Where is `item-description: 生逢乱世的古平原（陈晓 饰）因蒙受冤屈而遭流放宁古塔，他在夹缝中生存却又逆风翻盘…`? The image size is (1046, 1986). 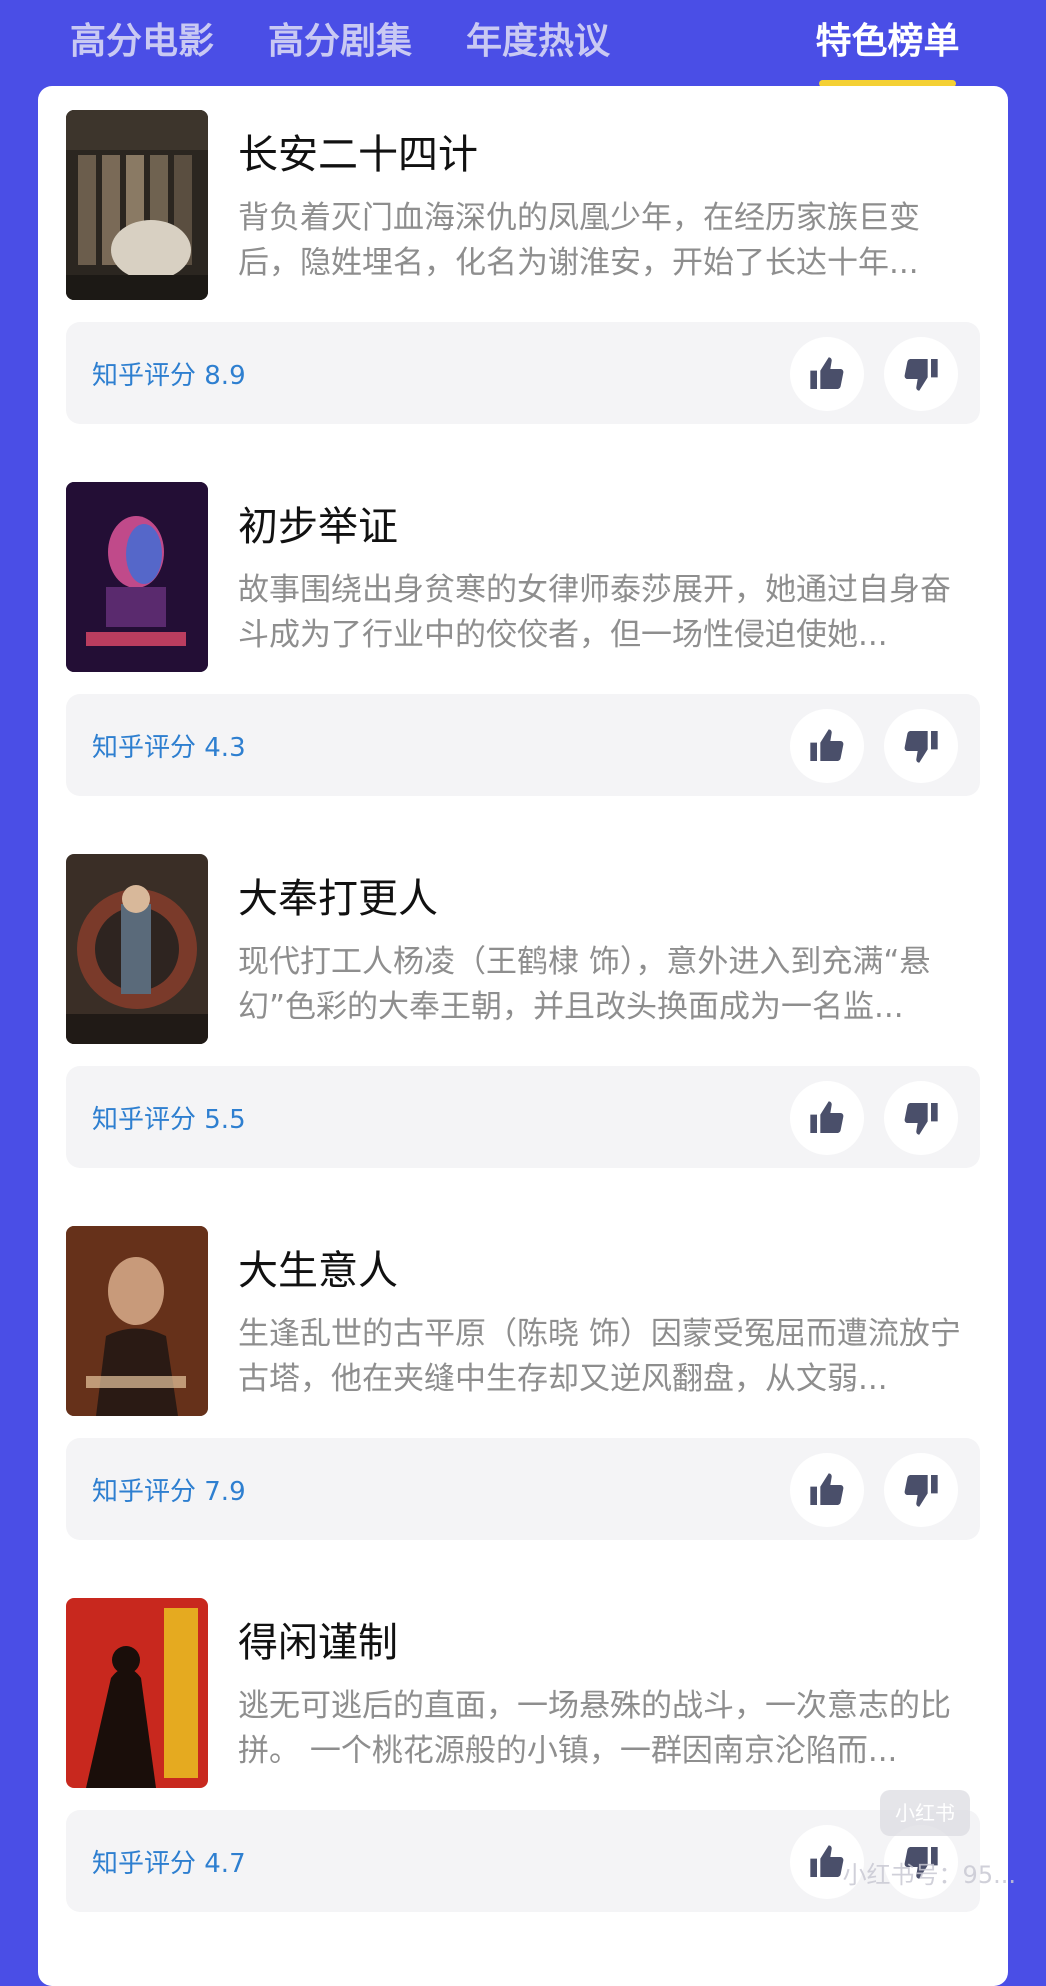 item-description: 生逢乱世的古平原（陈晓 饰）因蒙受冤屈而遭流放宁古塔，他在夹缝中生存却又逆风翻盘… is located at coordinates (599, 1356).